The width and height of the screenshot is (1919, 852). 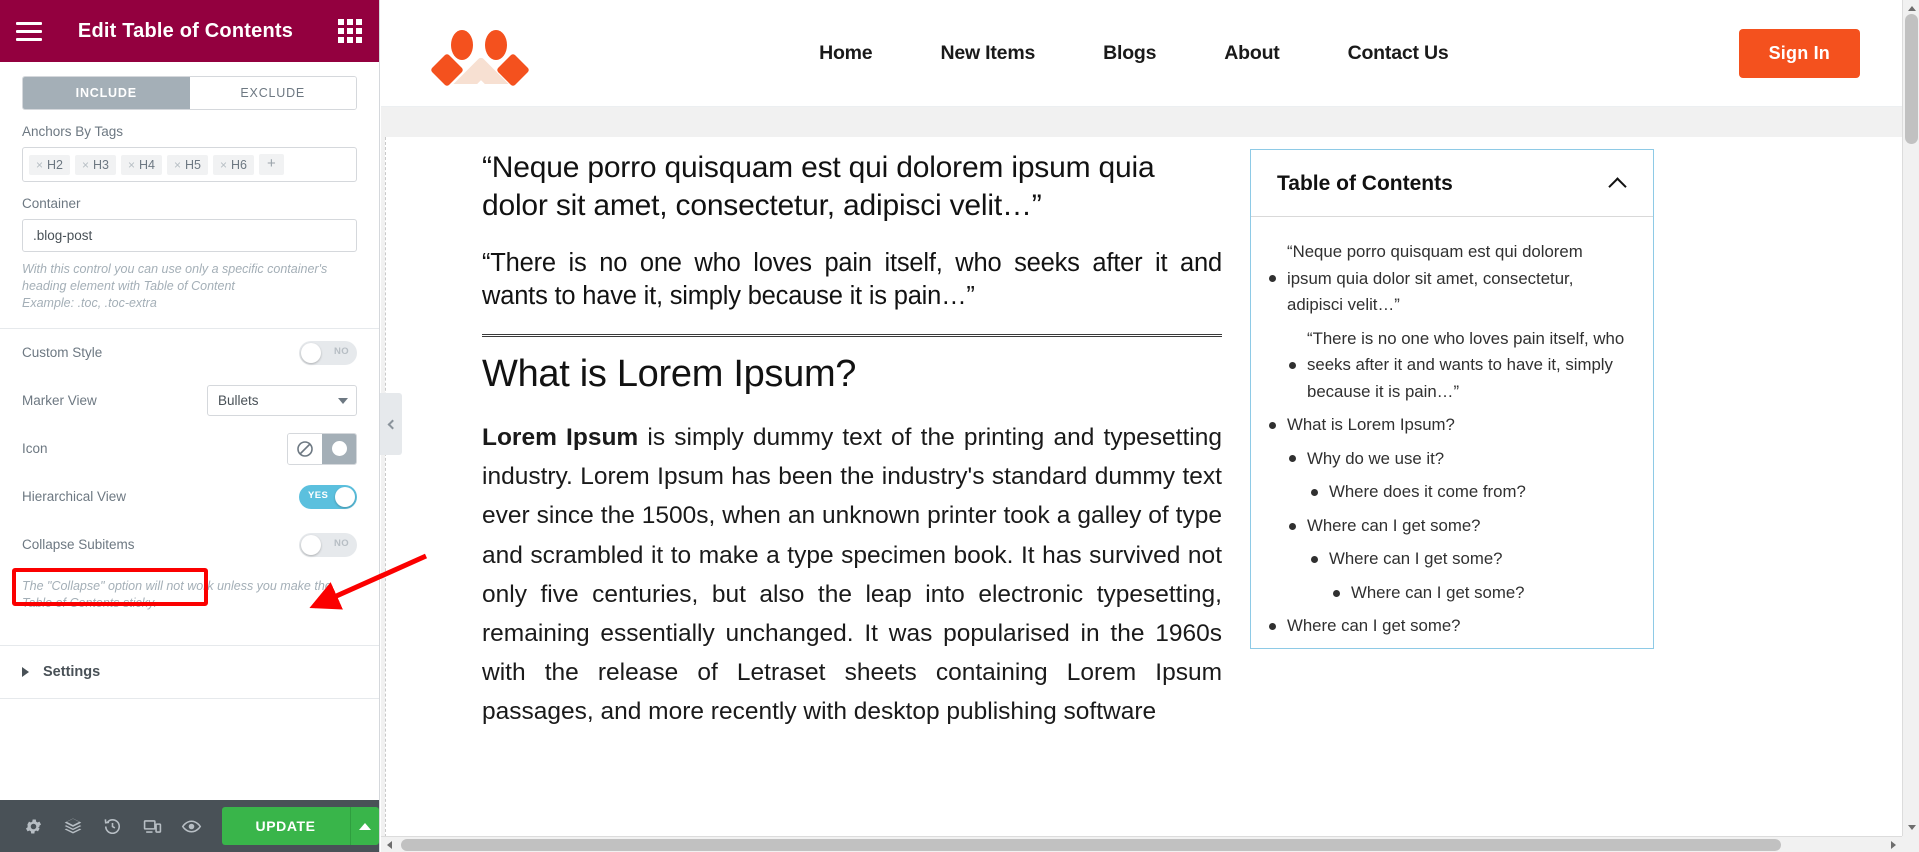 I want to click on marker-view-label: Marker View, so click(x=59, y=401).